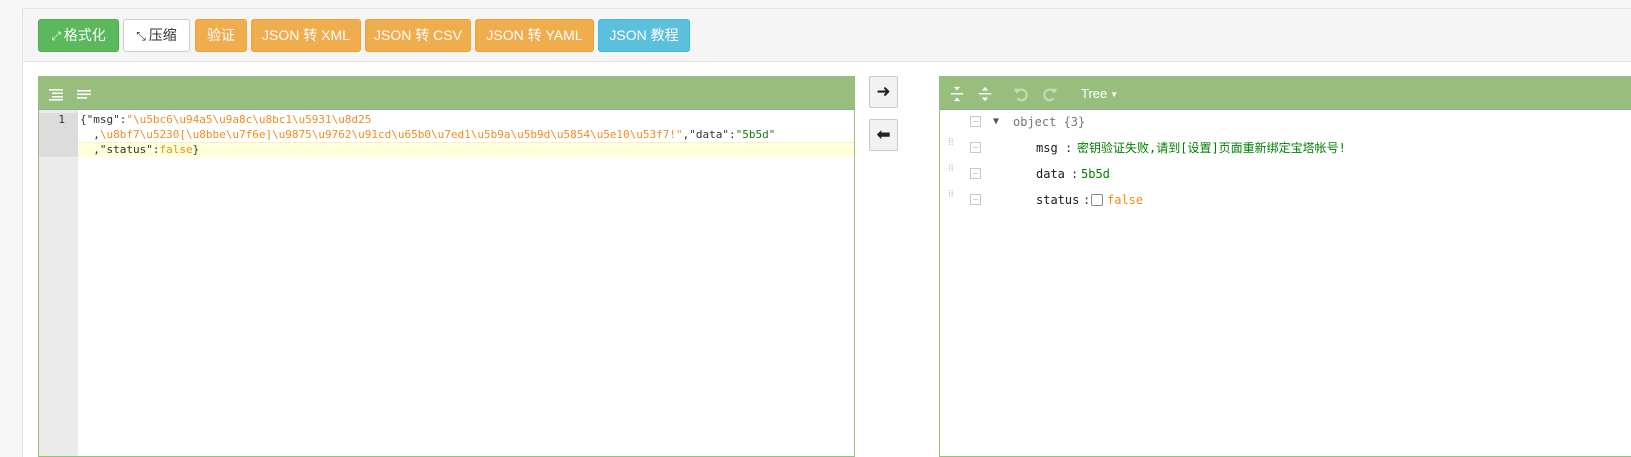 Image resolution: width=1631 pixels, height=457 pixels. I want to click on copy-to-code-button: ⬅, so click(883, 135).